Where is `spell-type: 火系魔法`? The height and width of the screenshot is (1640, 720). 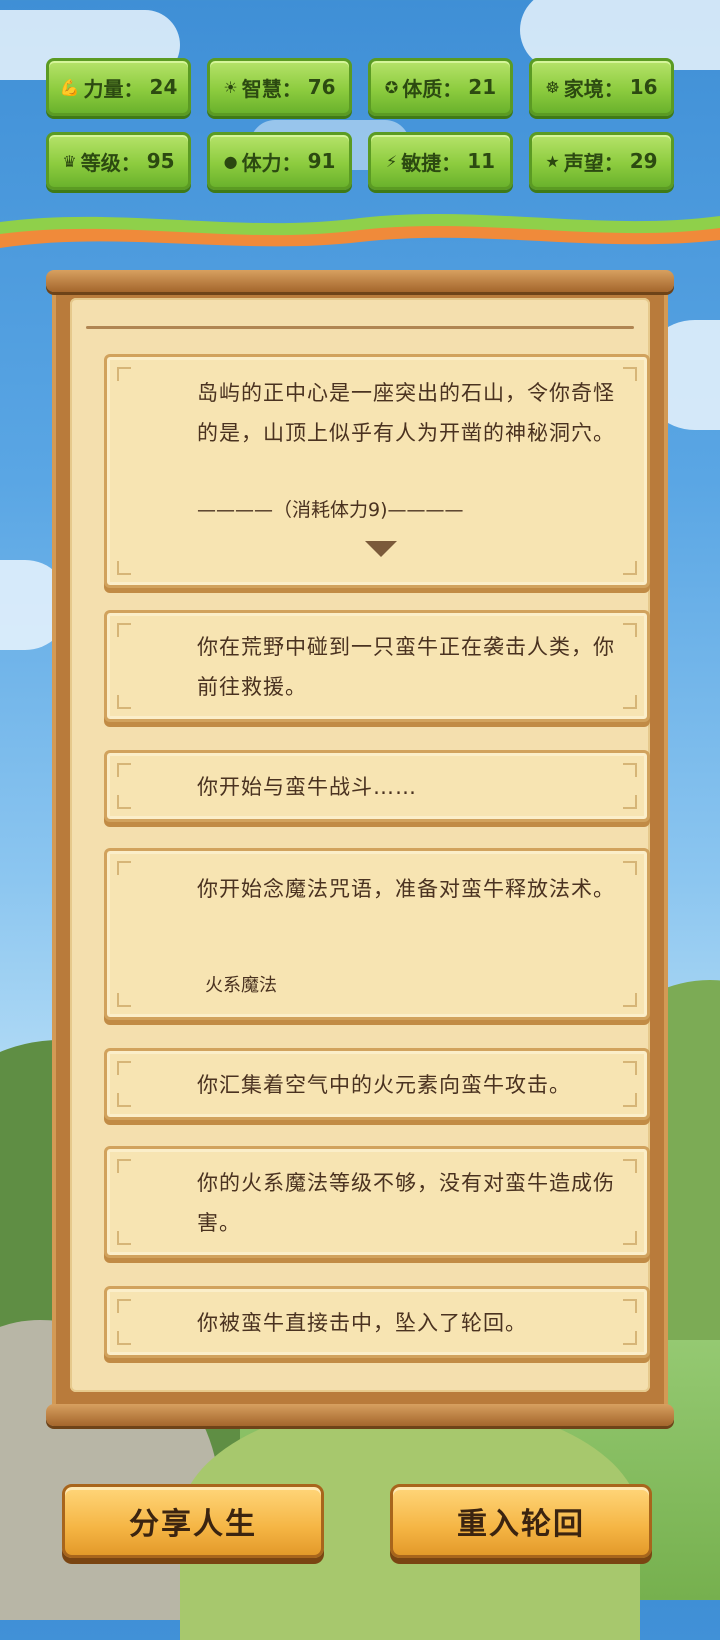
spell-type: 火系魔法 is located at coordinates (241, 985).